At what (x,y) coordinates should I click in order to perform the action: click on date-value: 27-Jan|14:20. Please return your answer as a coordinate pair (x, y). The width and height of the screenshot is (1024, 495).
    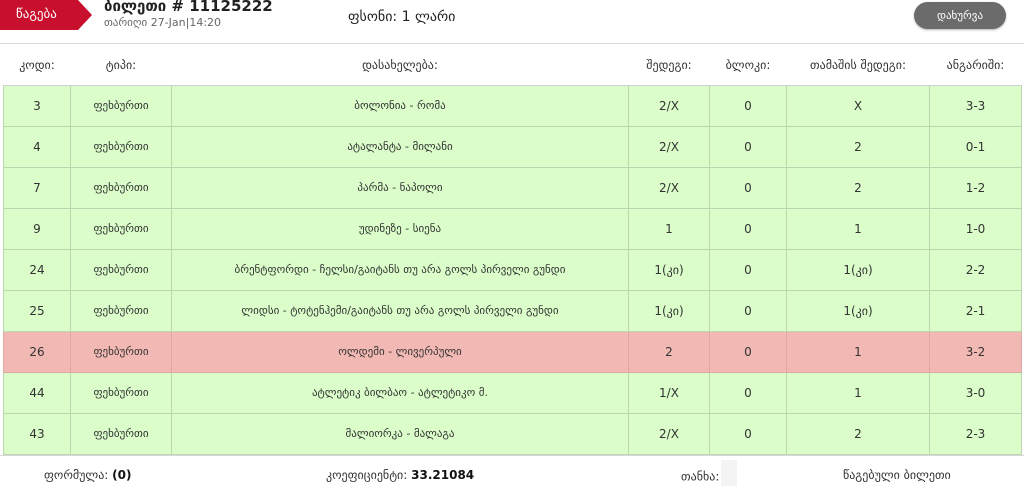
    Looking at the image, I should click on (186, 22).